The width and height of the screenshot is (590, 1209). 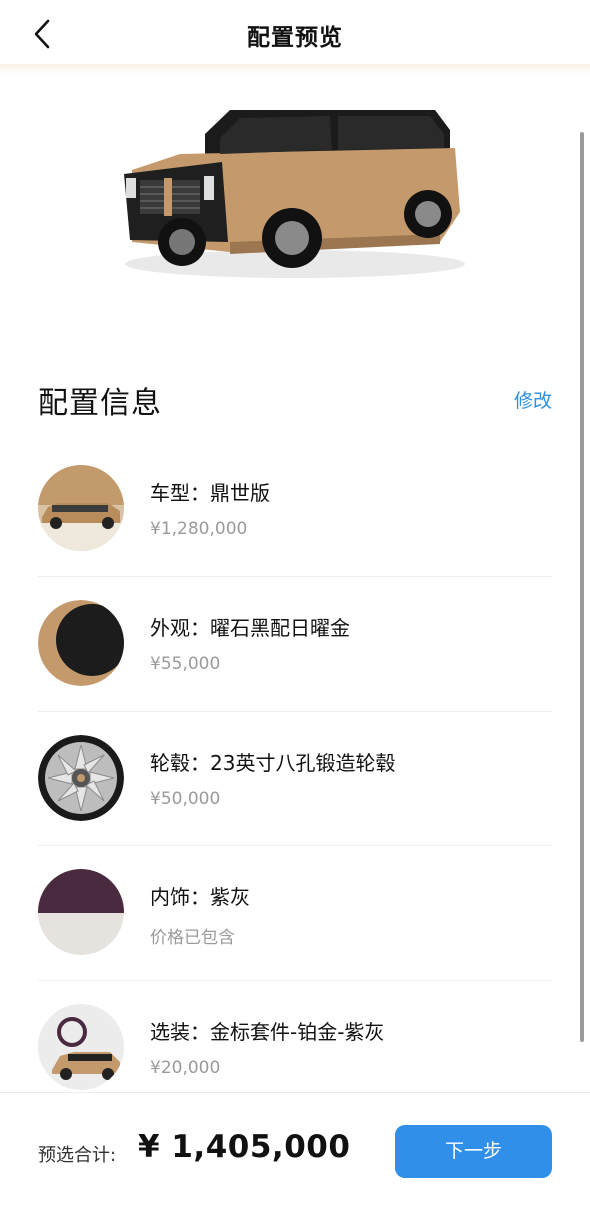 What do you see at coordinates (77, 1155) in the screenshot?
I see `total-label: 预选合计:` at bounding box center [77, 1155].